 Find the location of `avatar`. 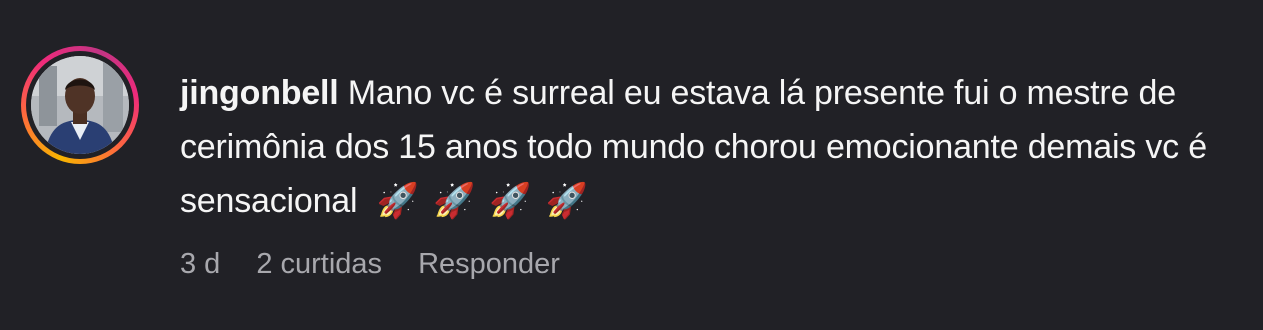

avatar is located at coordinates (80, 105).